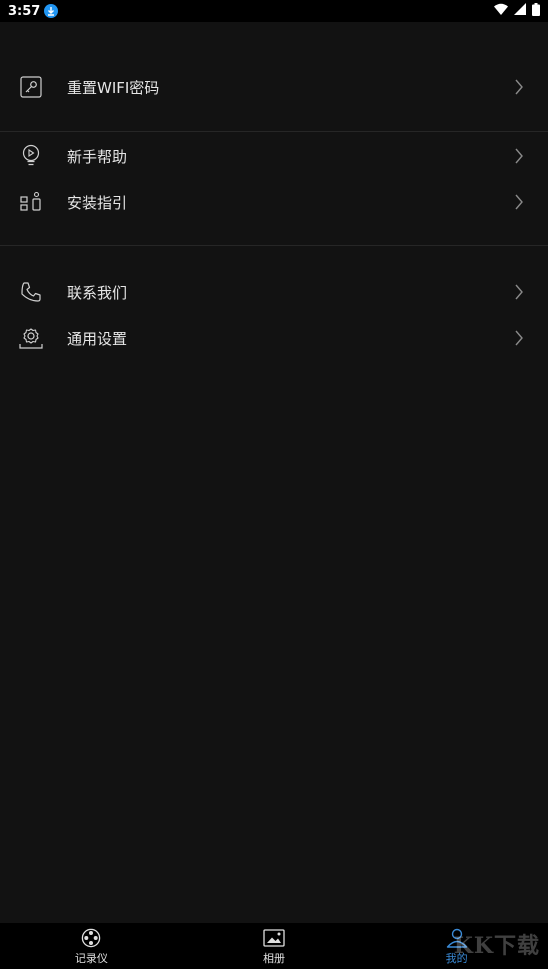 Image resolution: width=548 pixels, height=974 pixels. What do you see at coordinates (24, 11) in the screenshot?
I see `status-time: 3:57` at bounding box center [24, 11].